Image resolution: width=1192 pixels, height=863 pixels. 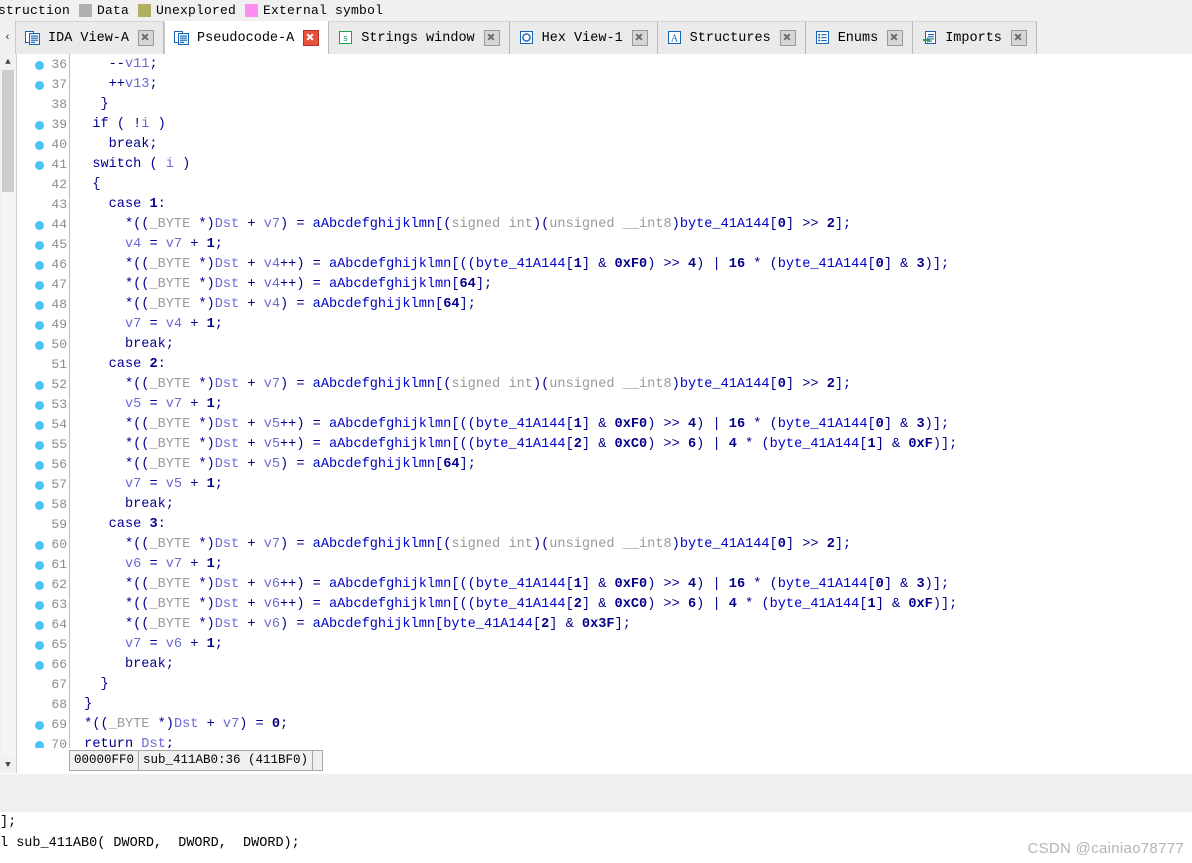 I want to click on gutter-row: 52, so click(x=43, y=385).